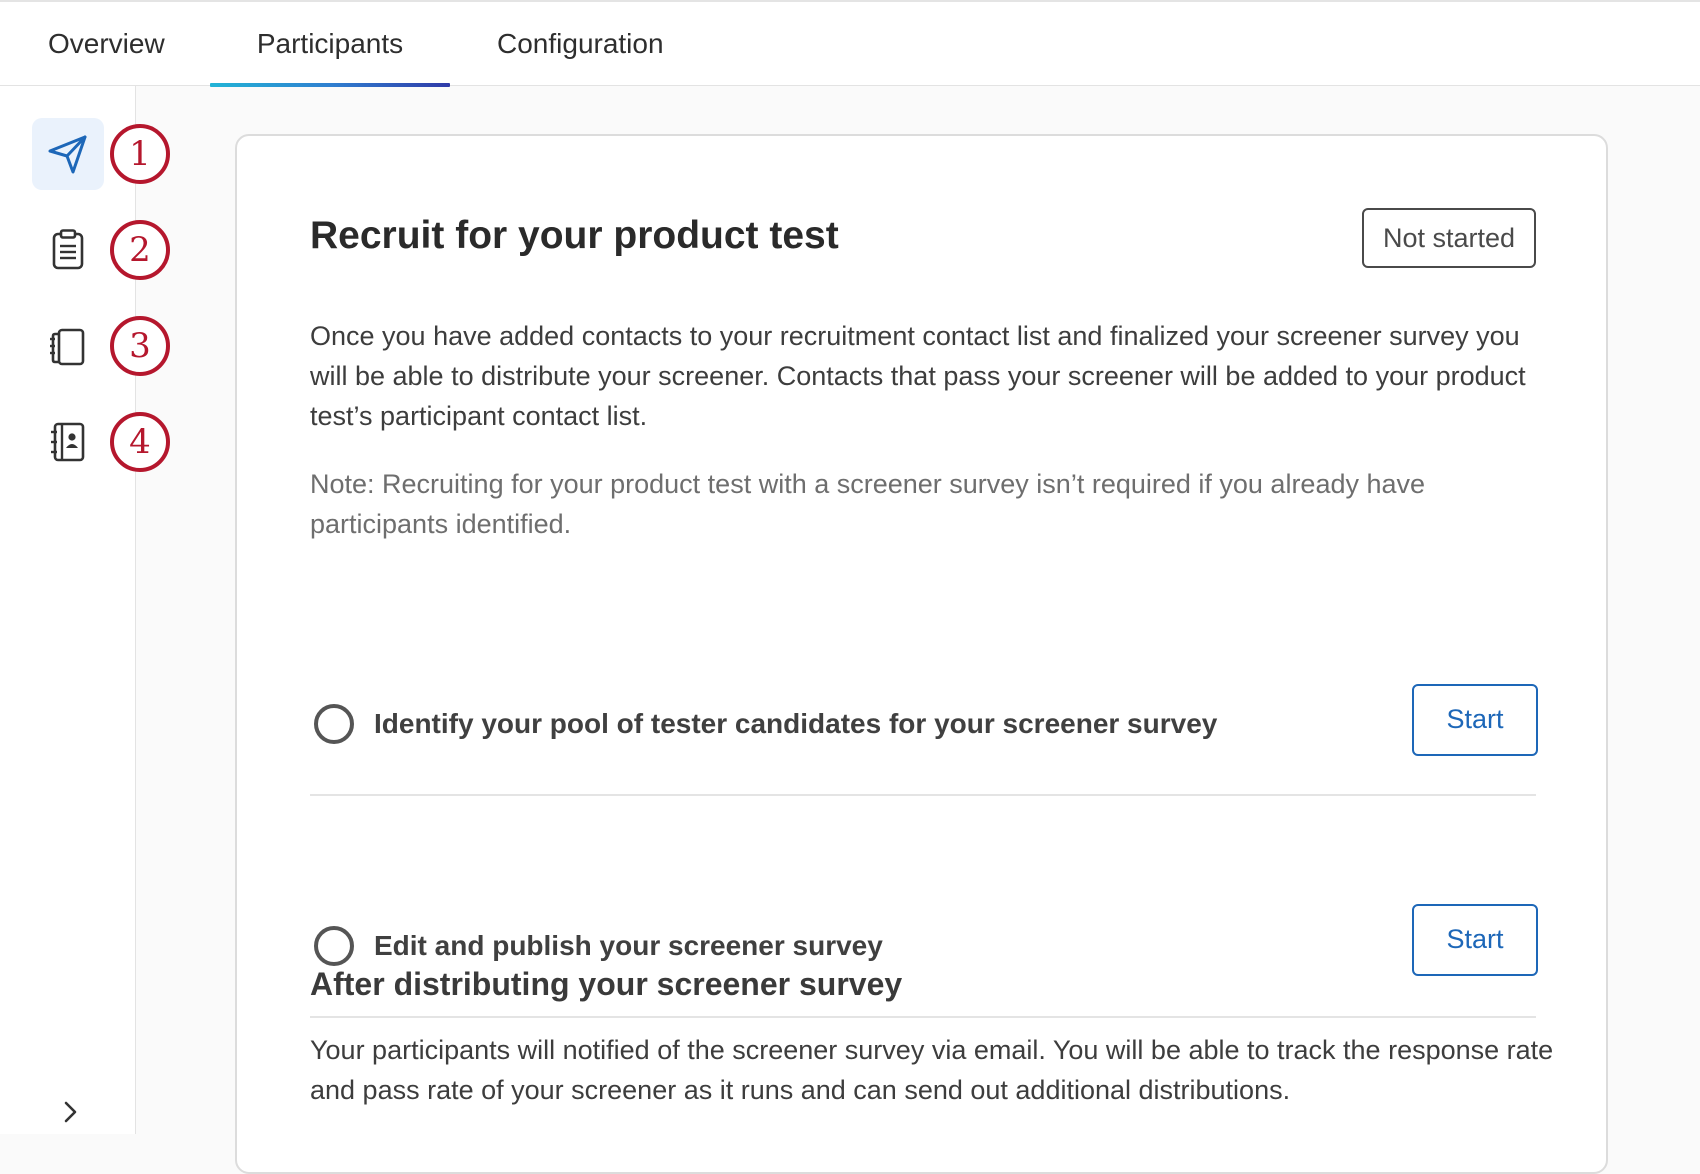 The width and height of the screenshot is (1700, 1174). I want to click on sidebar-item-distribute, so click(68, 154).